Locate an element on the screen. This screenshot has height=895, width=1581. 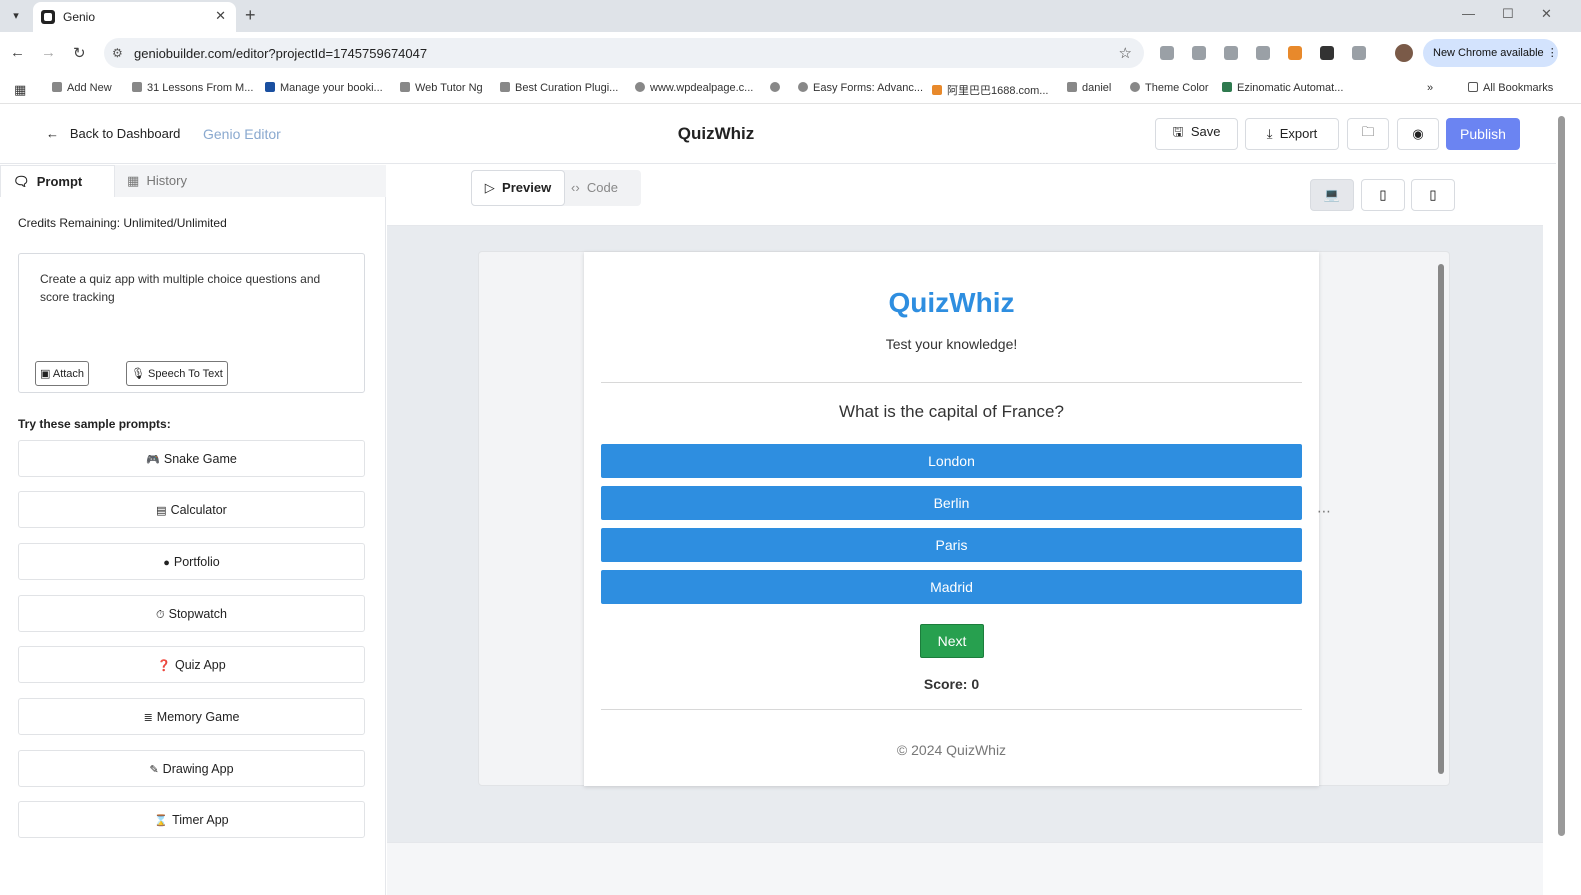
bookmark-globe-icon is located at coordinates (777, 88).